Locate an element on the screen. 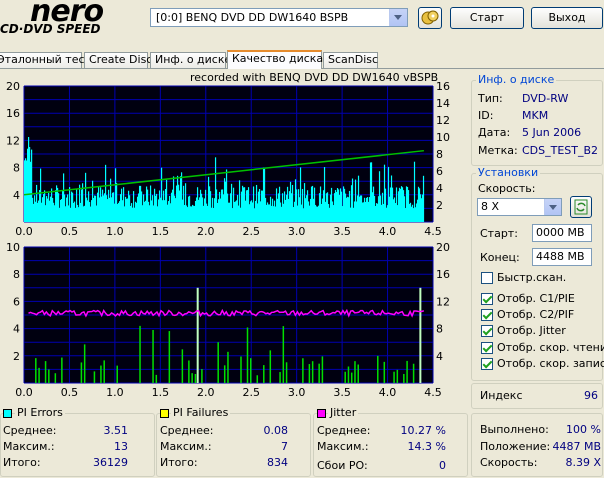  disc-swap-icon is located at coordinates (430, 17).